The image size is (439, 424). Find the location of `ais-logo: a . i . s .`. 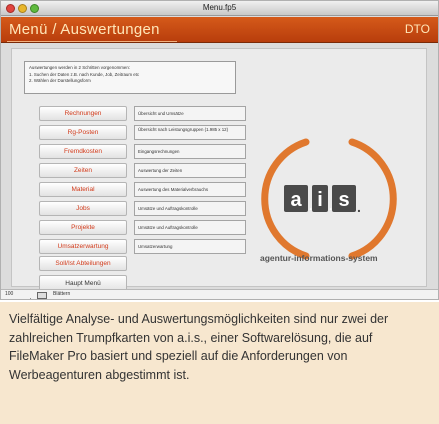

ais-logo: a . i . s . is located at coordinates (329, 199).